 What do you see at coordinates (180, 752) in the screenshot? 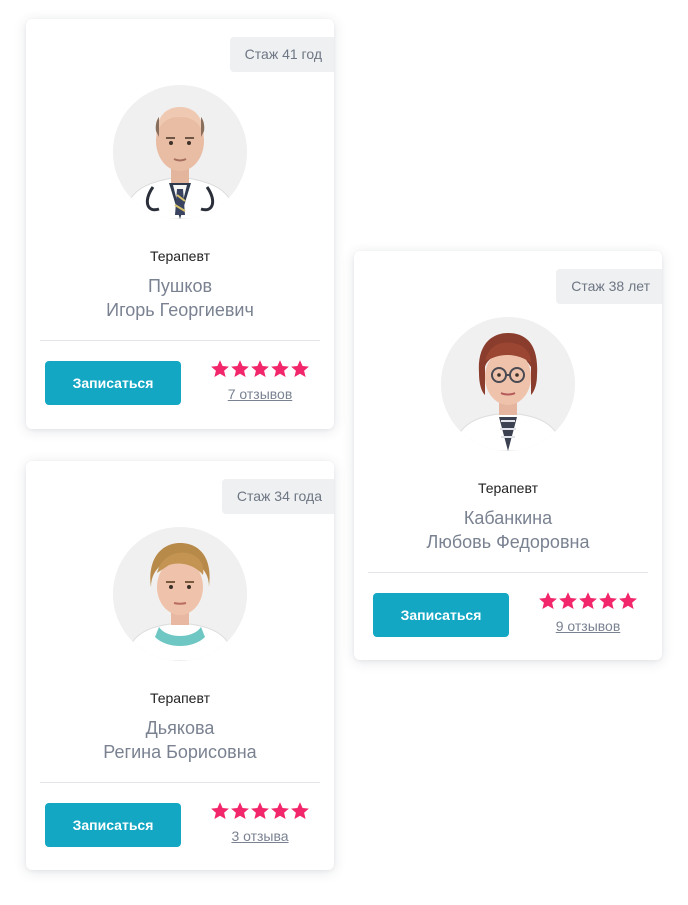
I see `doctor-first-names: Регина Борисовна` at bounding box center [180, 752].